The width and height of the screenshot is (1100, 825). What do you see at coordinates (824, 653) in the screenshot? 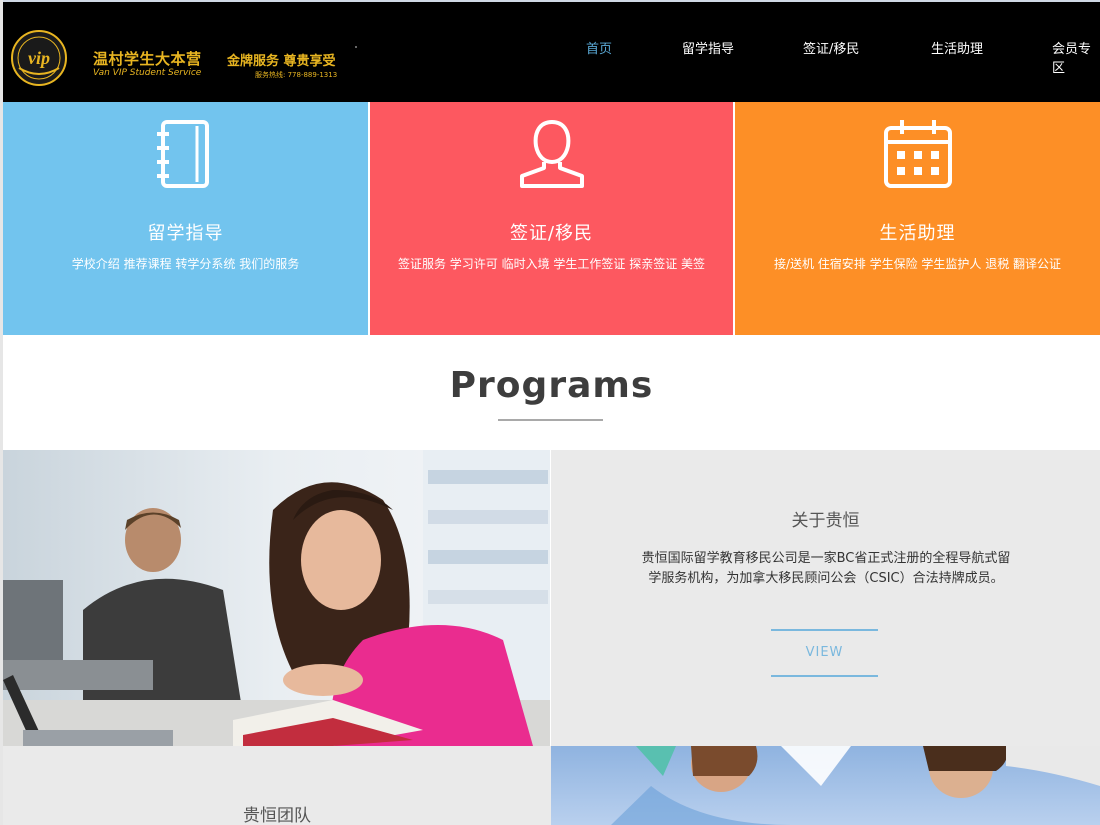
I see `view-button: VIEW` at bounding box center [824, 653].